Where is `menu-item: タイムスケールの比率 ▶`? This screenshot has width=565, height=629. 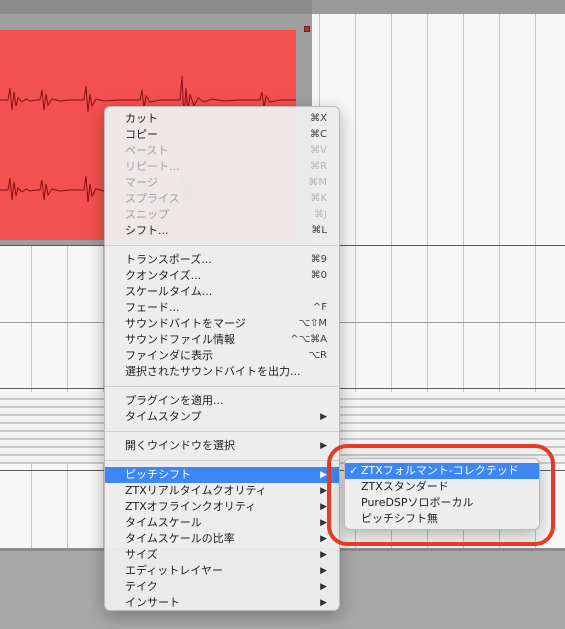 menu-item: タイムスケールの比率 ▶ is located at coordinates (222, 539).